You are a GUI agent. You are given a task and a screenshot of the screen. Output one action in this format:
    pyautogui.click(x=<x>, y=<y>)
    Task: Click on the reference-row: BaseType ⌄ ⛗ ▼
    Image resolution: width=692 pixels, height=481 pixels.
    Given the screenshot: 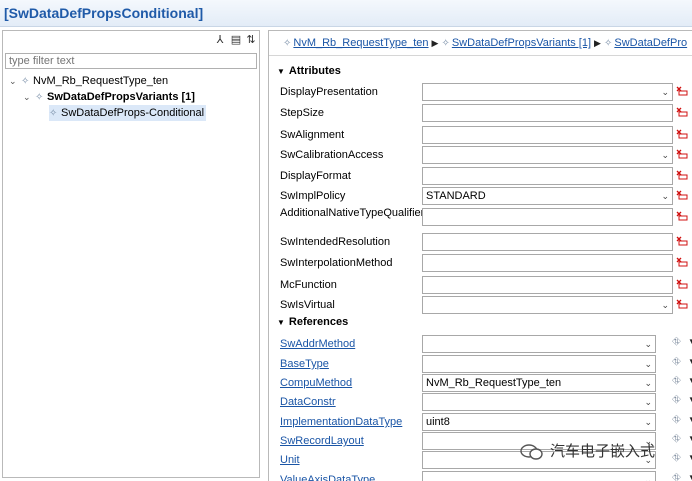 What is the action you would take?
    pyautogui.click(x=486, y=365)
    